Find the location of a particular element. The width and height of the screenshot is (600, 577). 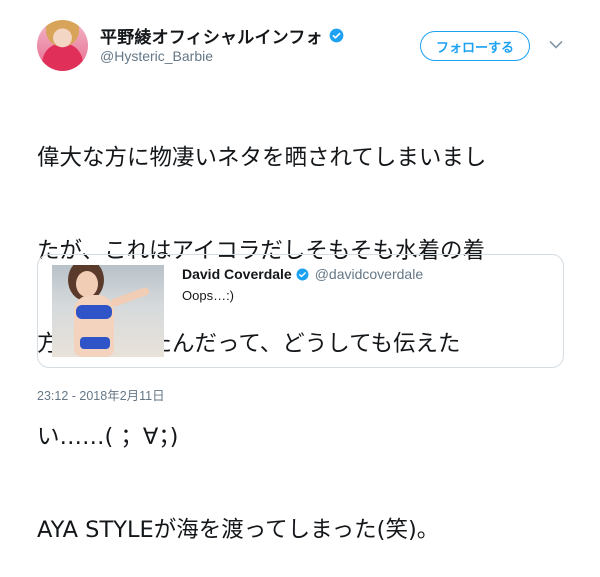

author-name-row: 平野綾オフィシャルインフォ is located at coordinates (222, 35).